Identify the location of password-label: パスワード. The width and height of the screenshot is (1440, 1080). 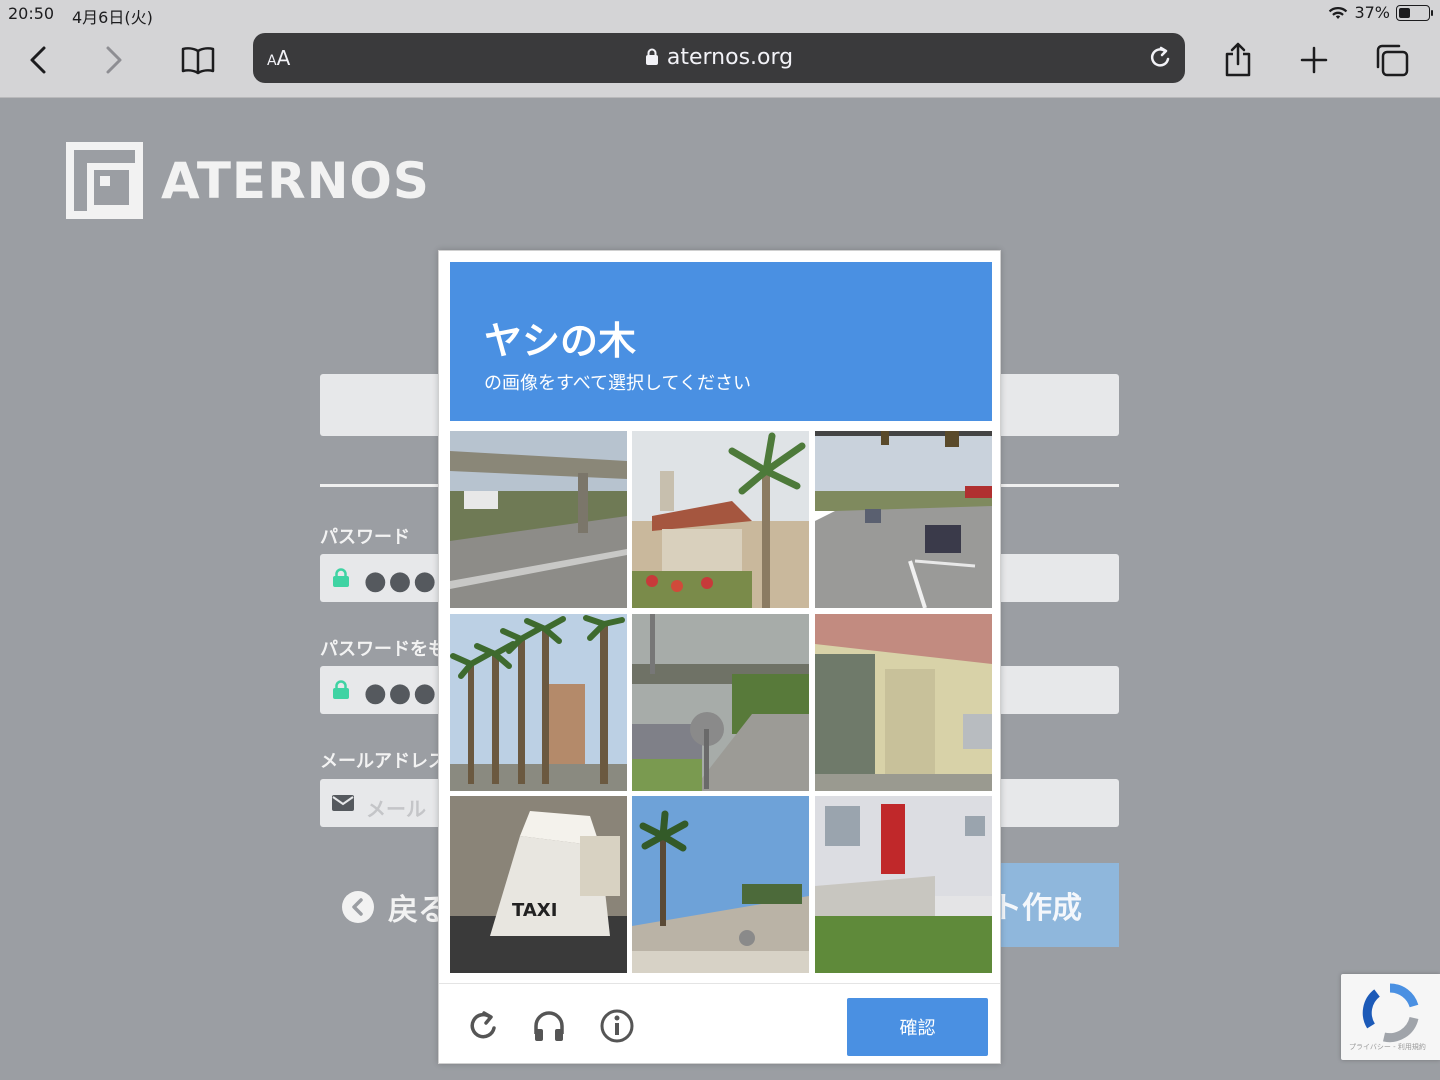
(365, 537).